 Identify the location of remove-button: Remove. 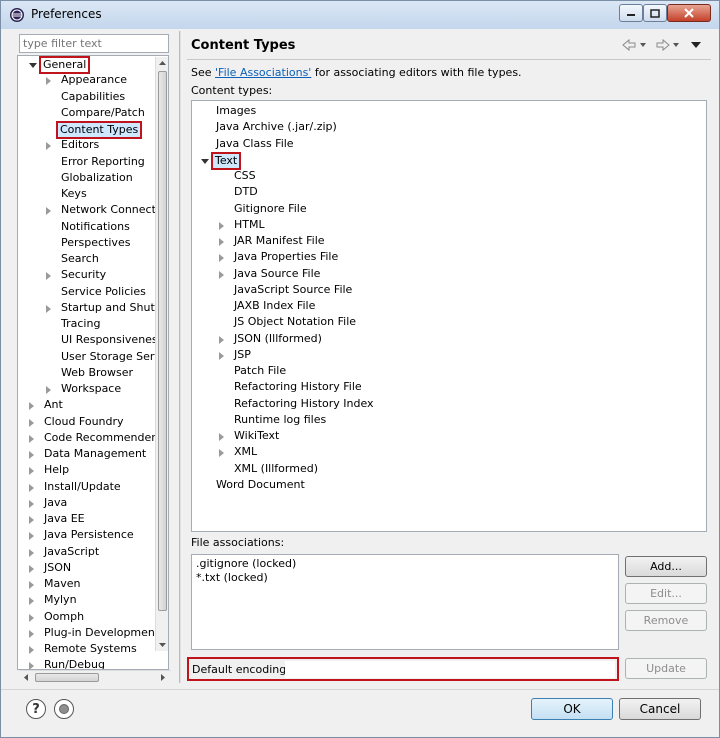
(666, 620).